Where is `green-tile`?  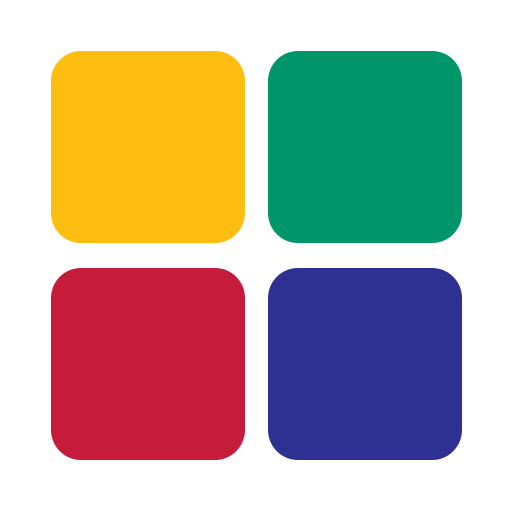
green-tile is located at coordinates (365, 147).